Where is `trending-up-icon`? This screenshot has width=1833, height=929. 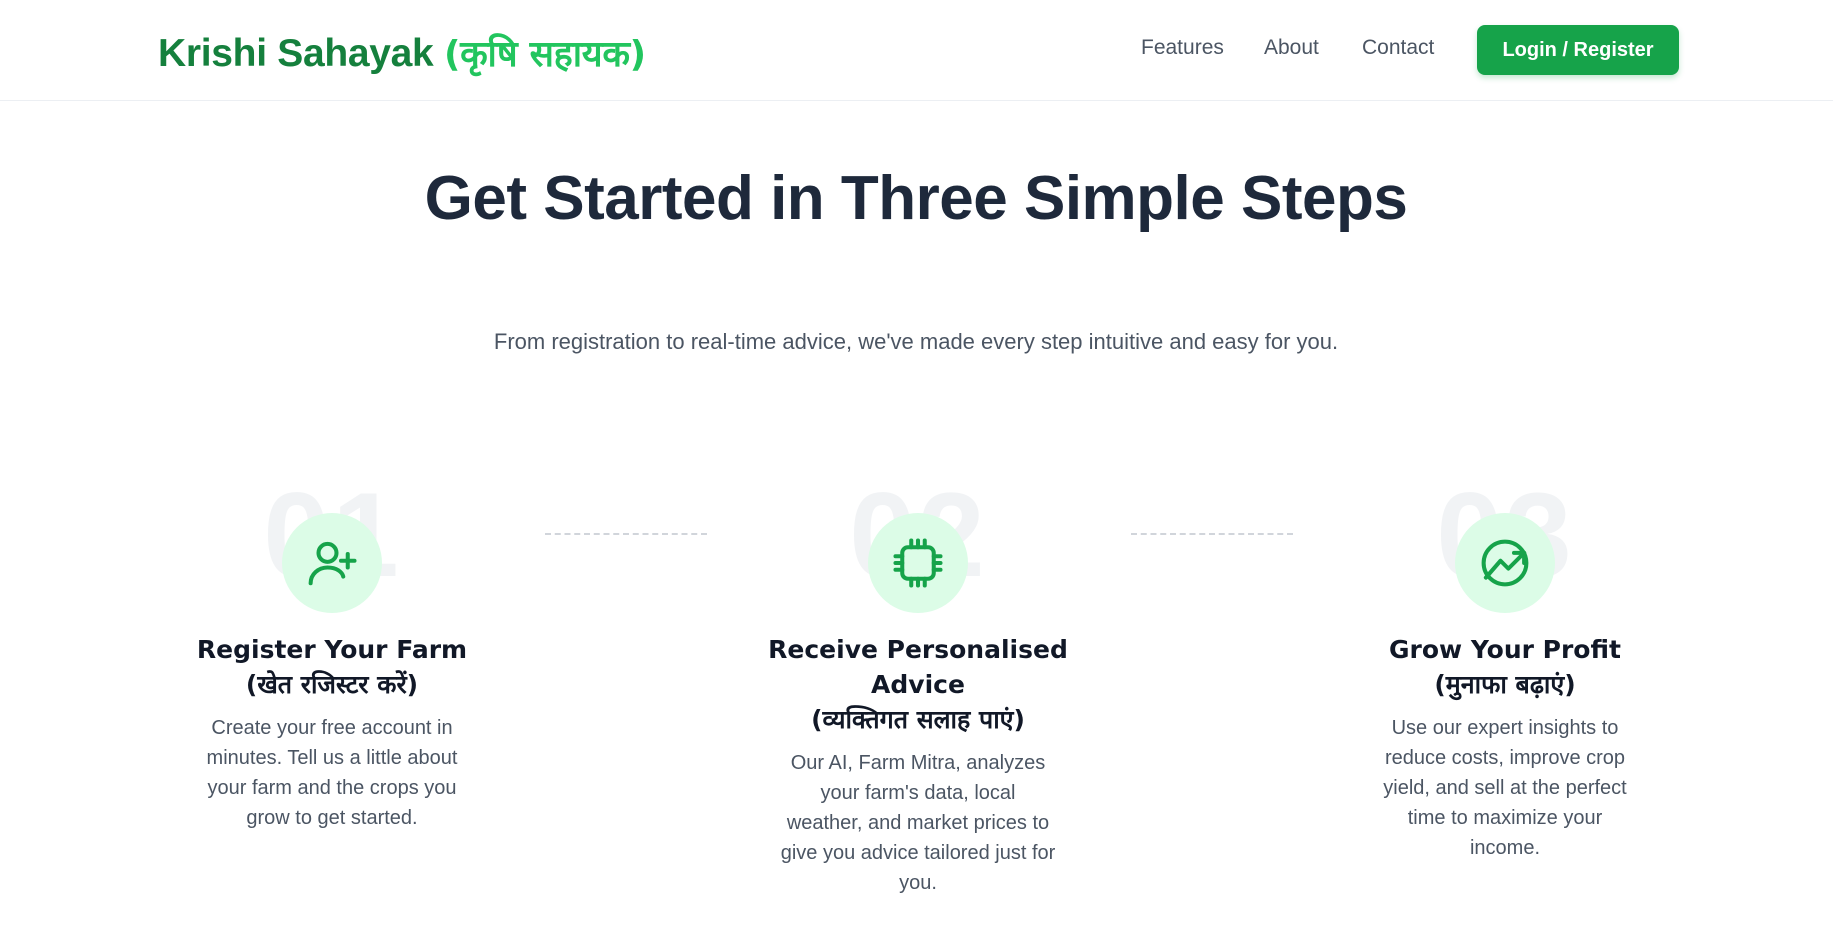
trending-up-icon is located at coordinates (1505, 563).